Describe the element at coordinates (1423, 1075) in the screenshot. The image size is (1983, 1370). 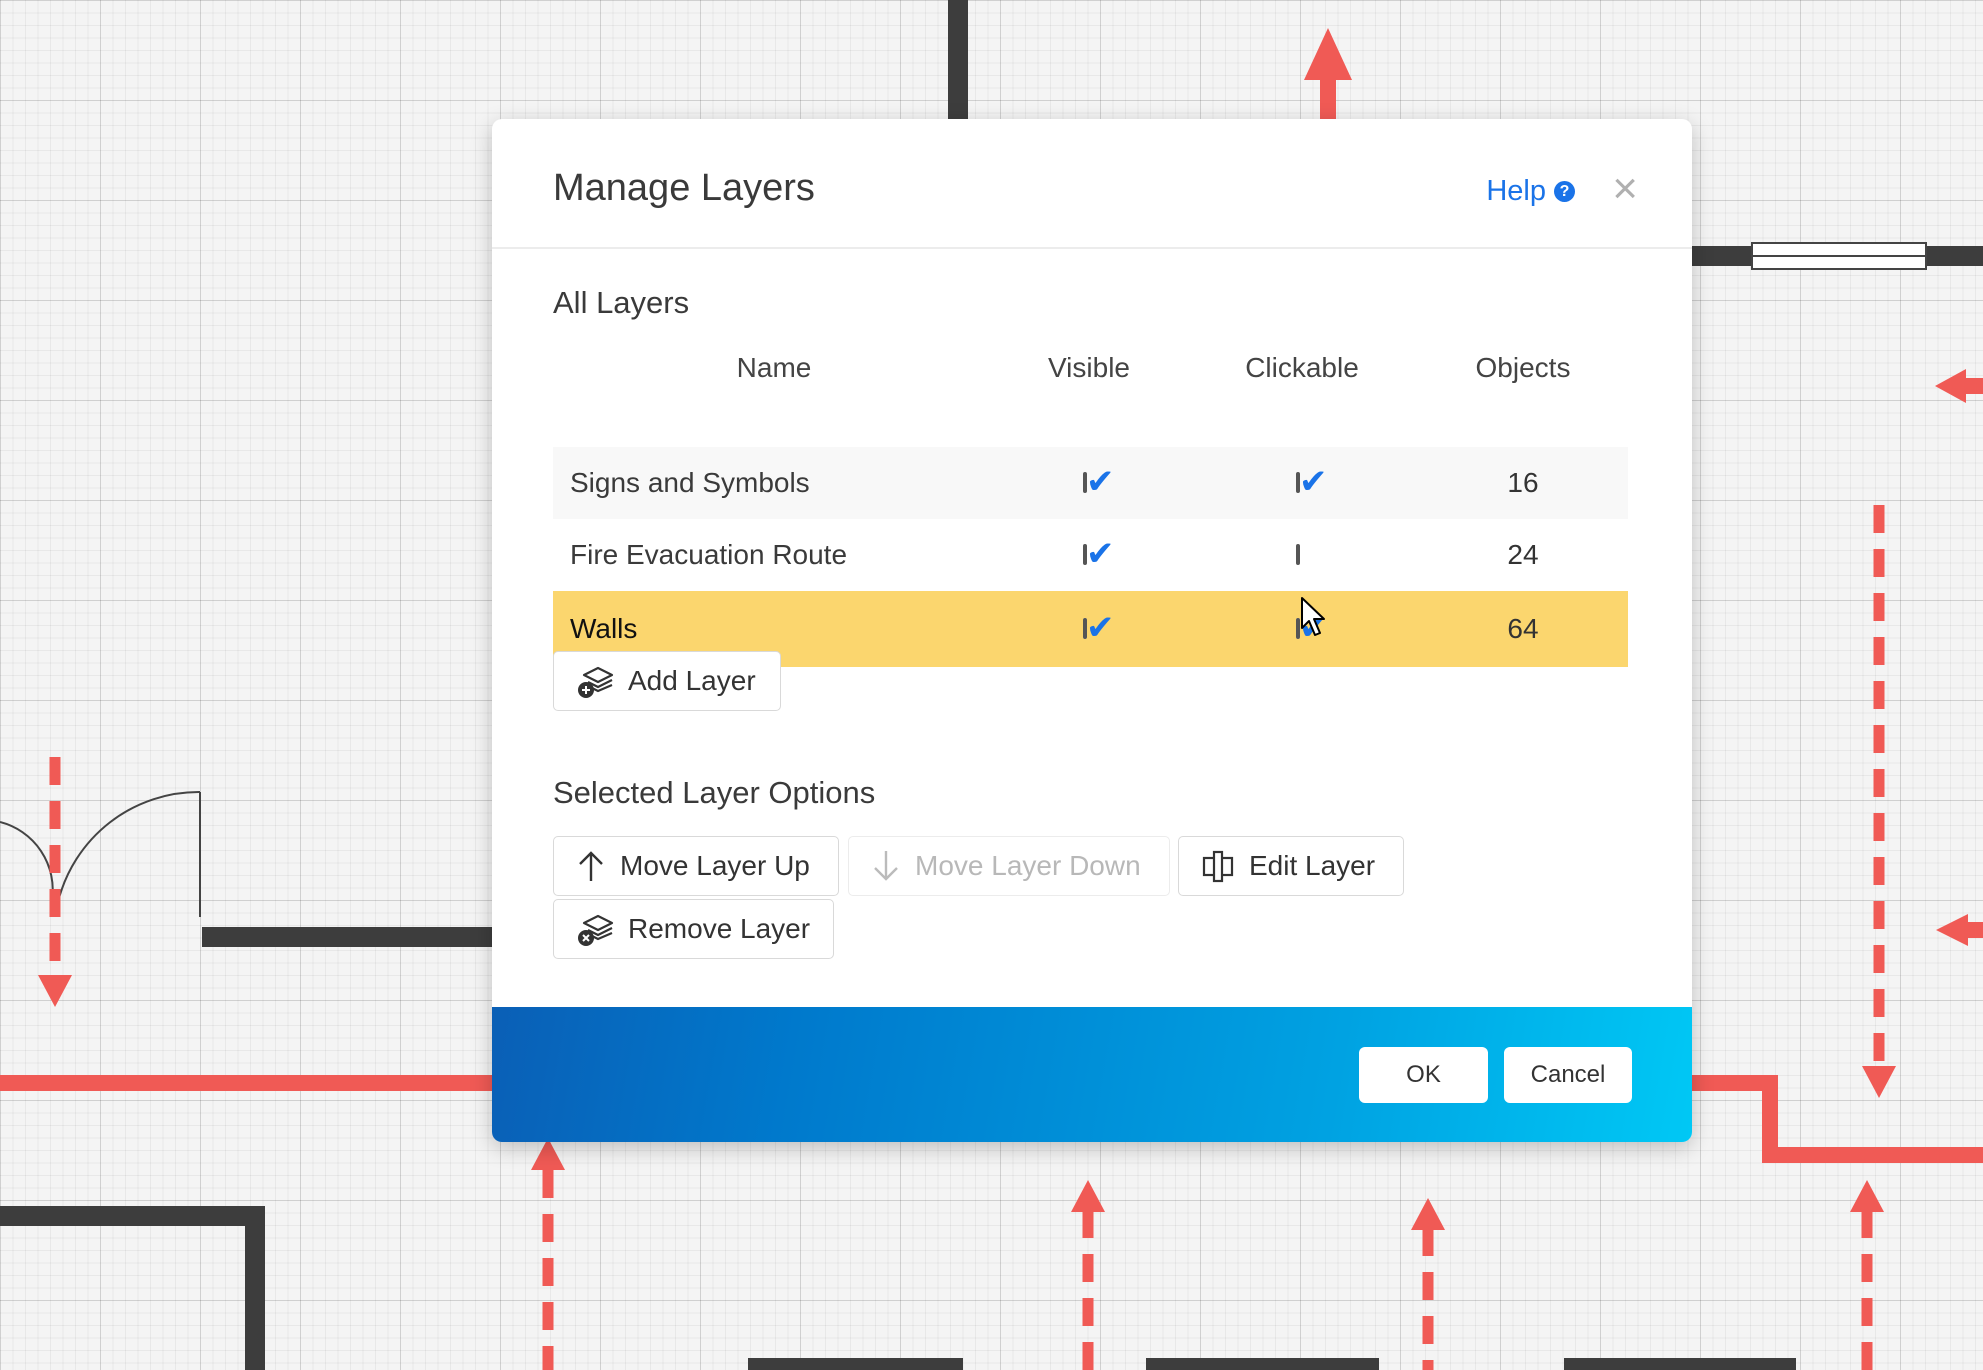
I see `ok-button: OK` at that location.